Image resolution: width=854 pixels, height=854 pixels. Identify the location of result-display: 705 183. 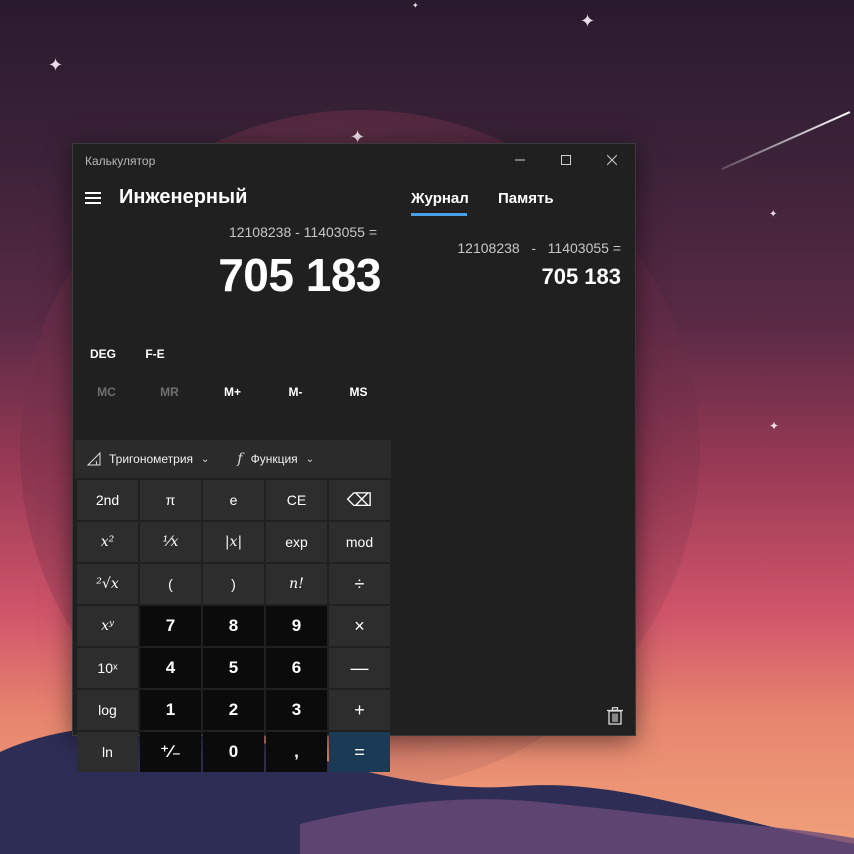
(299, 275).